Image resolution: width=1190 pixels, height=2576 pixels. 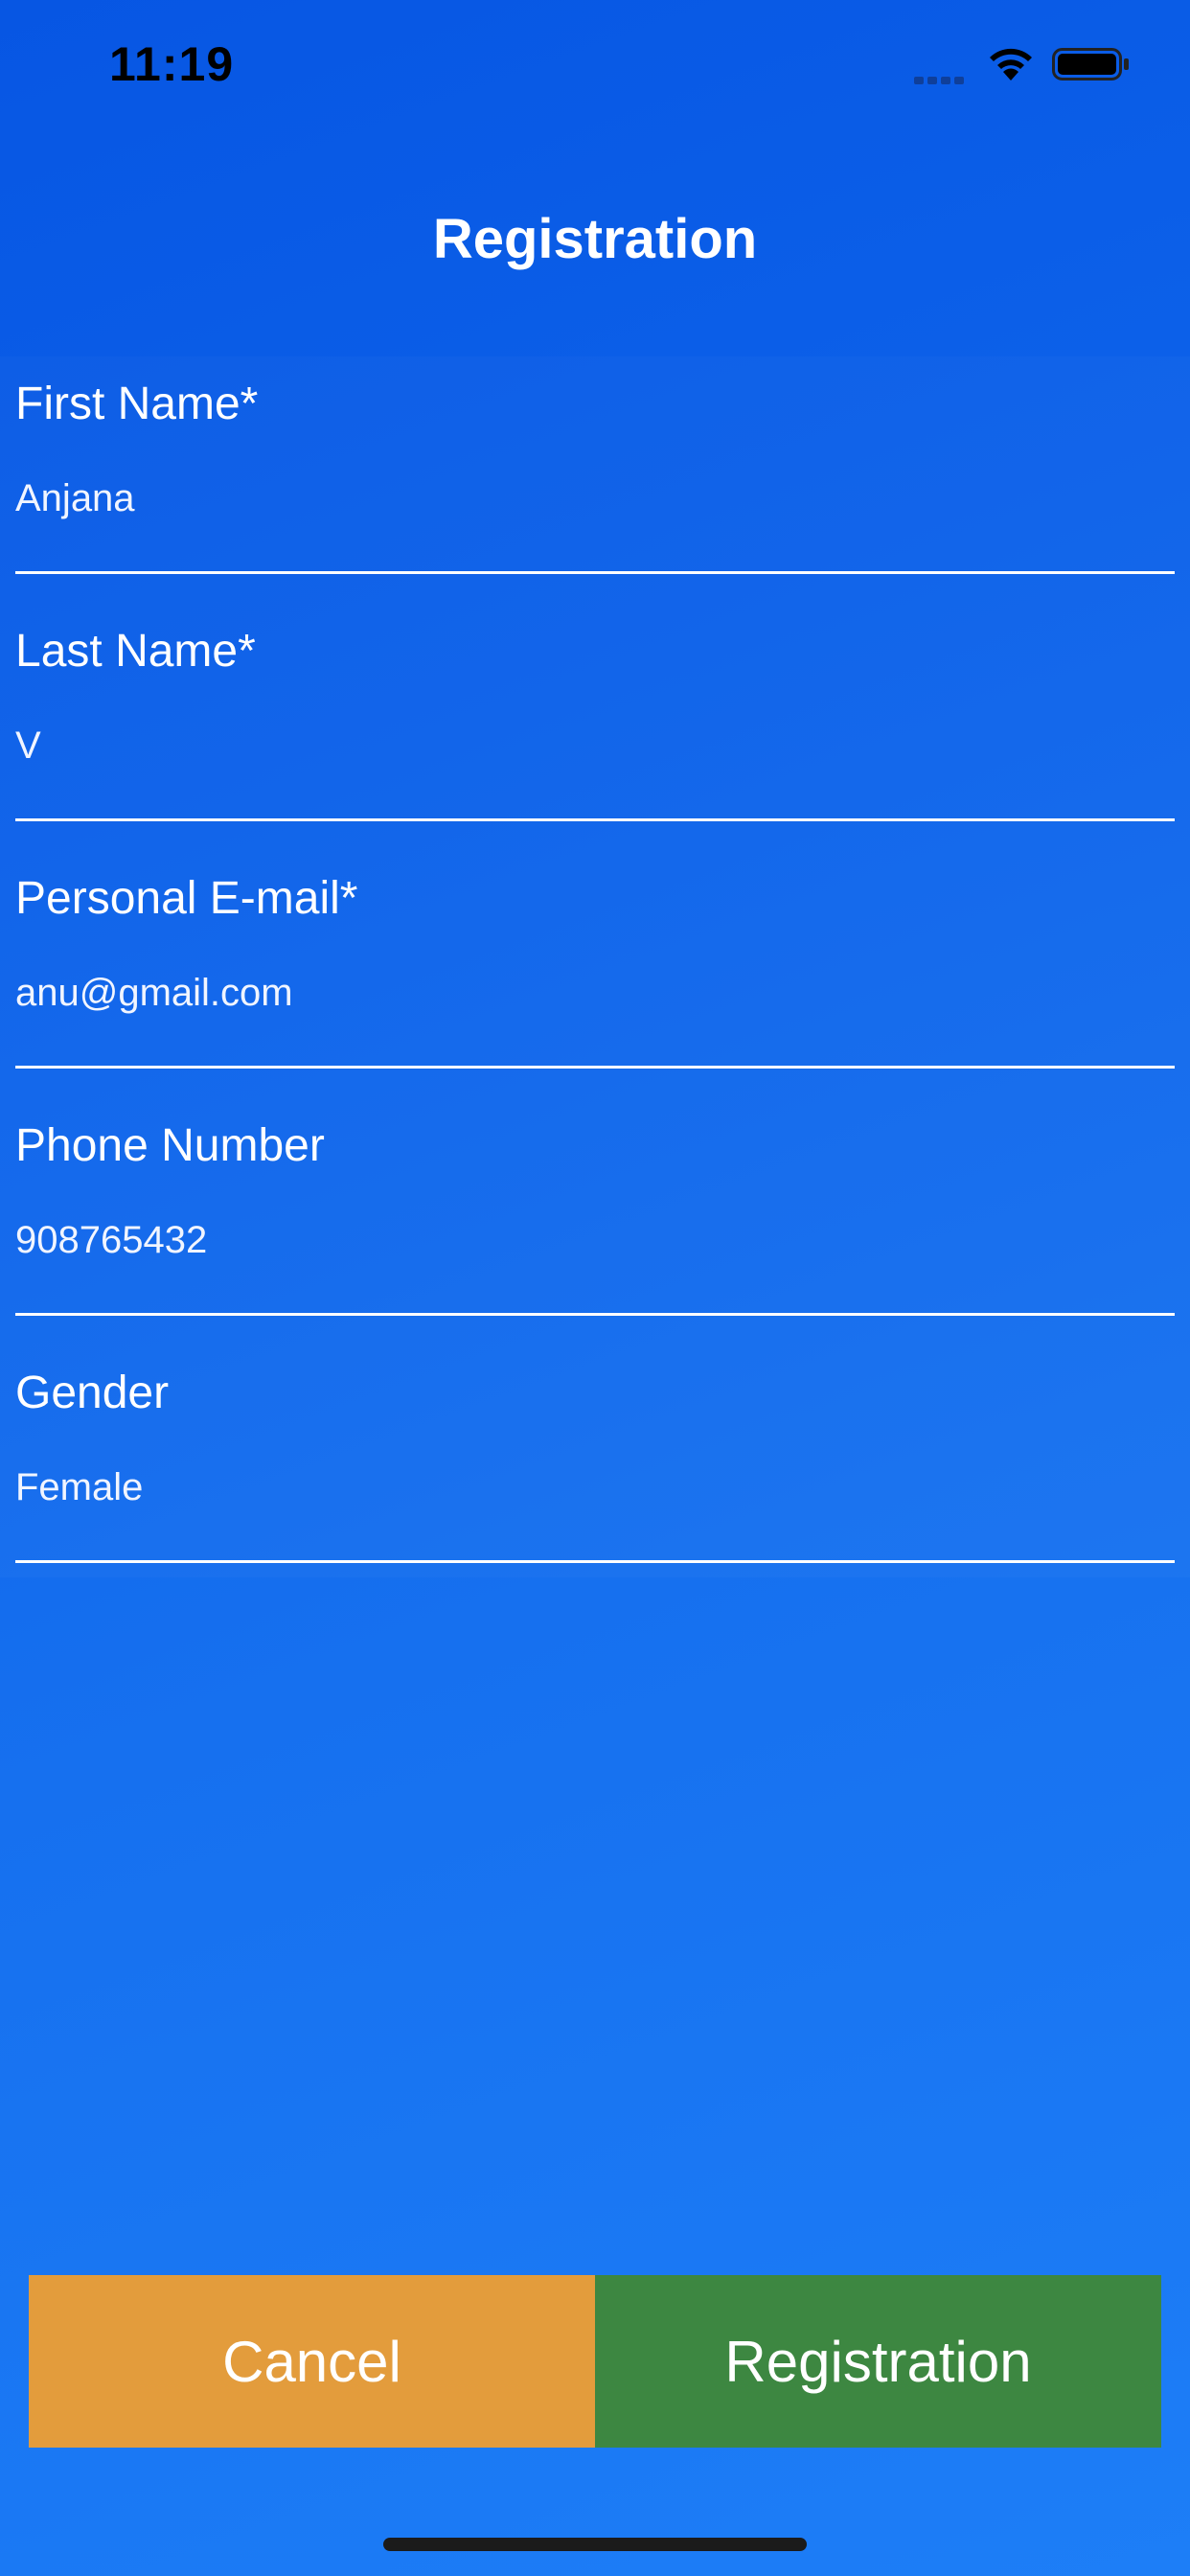 What do you see at coordinates (137, 404) in the screenshot?
I see `first-name-label: First Name*` at bounding box center [137, 404].